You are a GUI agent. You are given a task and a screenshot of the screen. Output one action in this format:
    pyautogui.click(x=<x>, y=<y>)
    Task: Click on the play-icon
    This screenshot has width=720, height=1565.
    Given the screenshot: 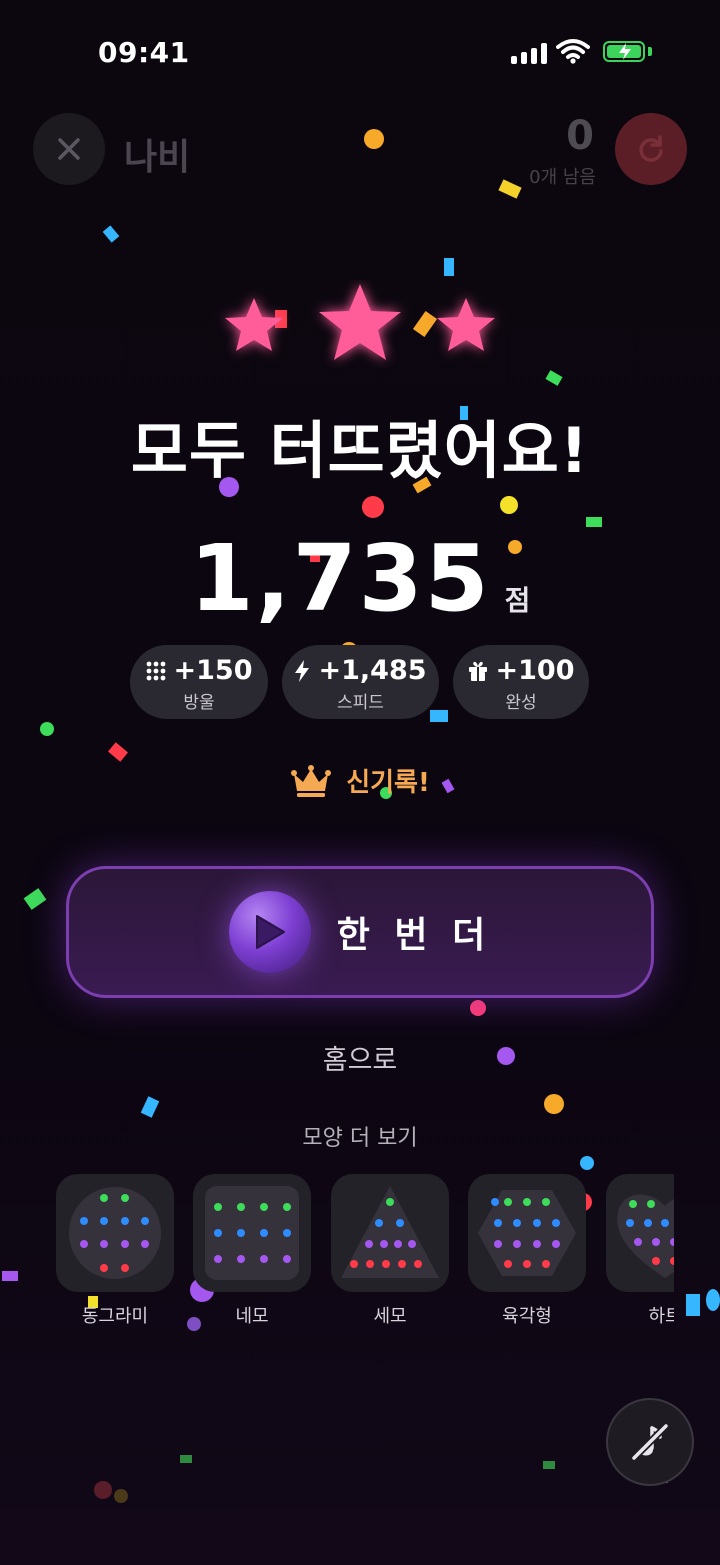 What is the action you would take?
    pyautogui.click(x=270, y=932)
    